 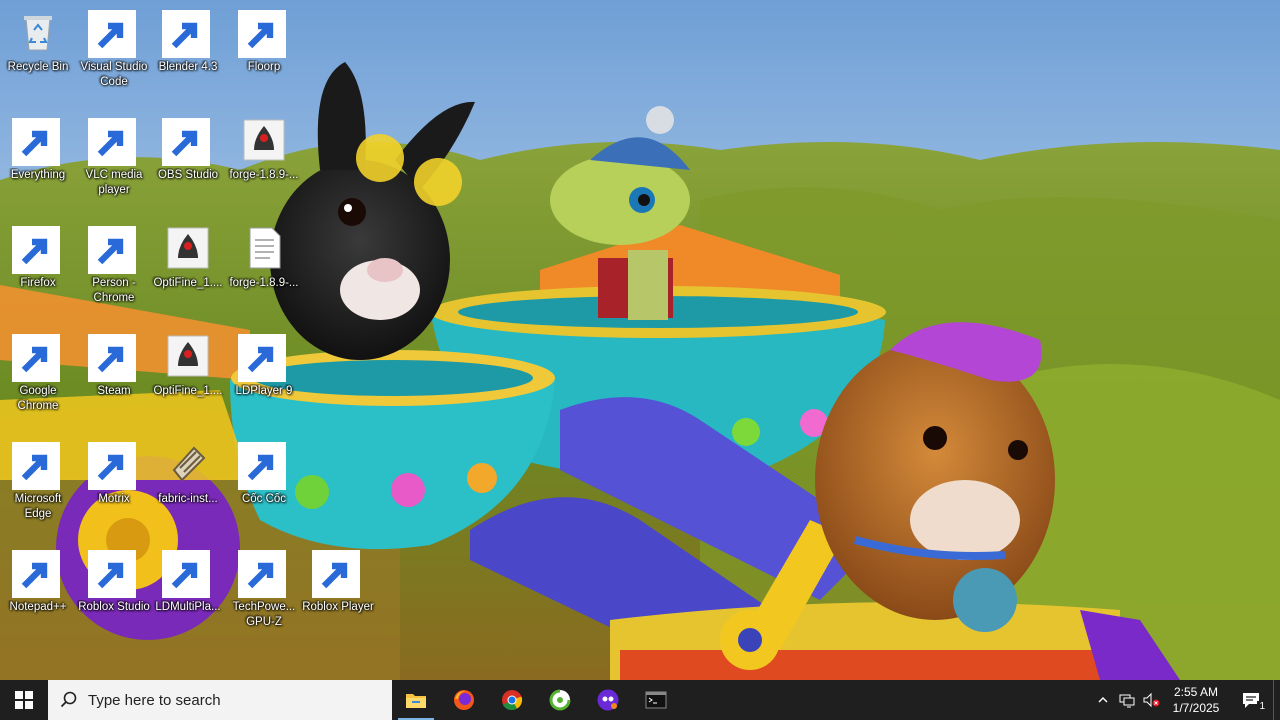 I want to click on icon-label: Roblox Studio, so click(x=114, y=607).